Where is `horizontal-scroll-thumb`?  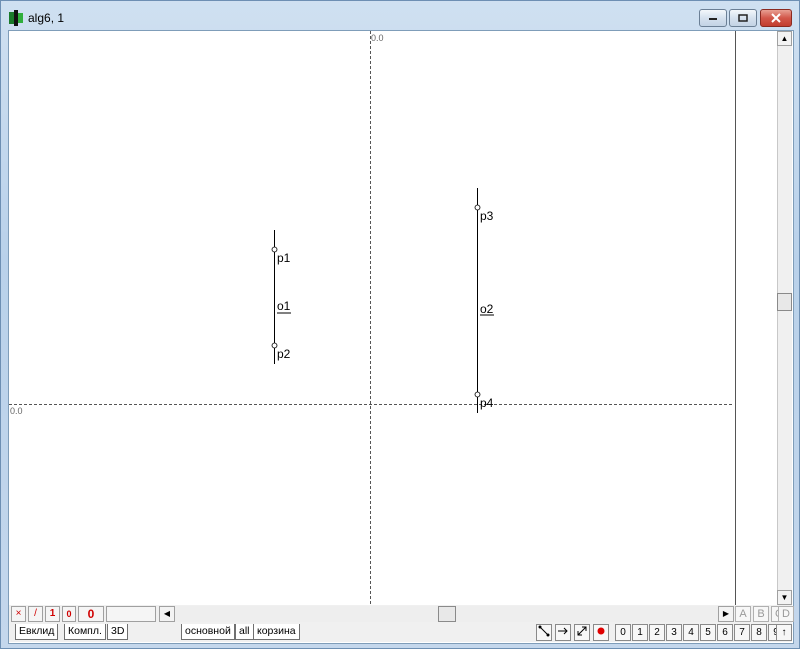
horizontal-scroll-thumb is located at coordinates (447, 614).